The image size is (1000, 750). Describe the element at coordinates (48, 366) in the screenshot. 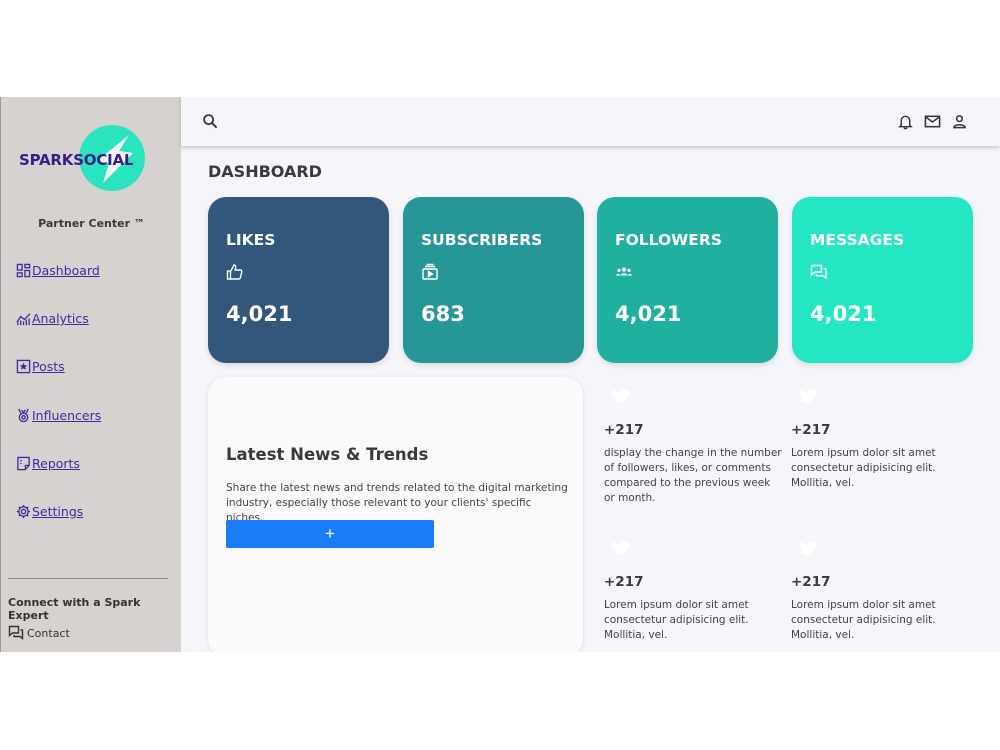

I see `sidebar-item-label: Posts` at that location.